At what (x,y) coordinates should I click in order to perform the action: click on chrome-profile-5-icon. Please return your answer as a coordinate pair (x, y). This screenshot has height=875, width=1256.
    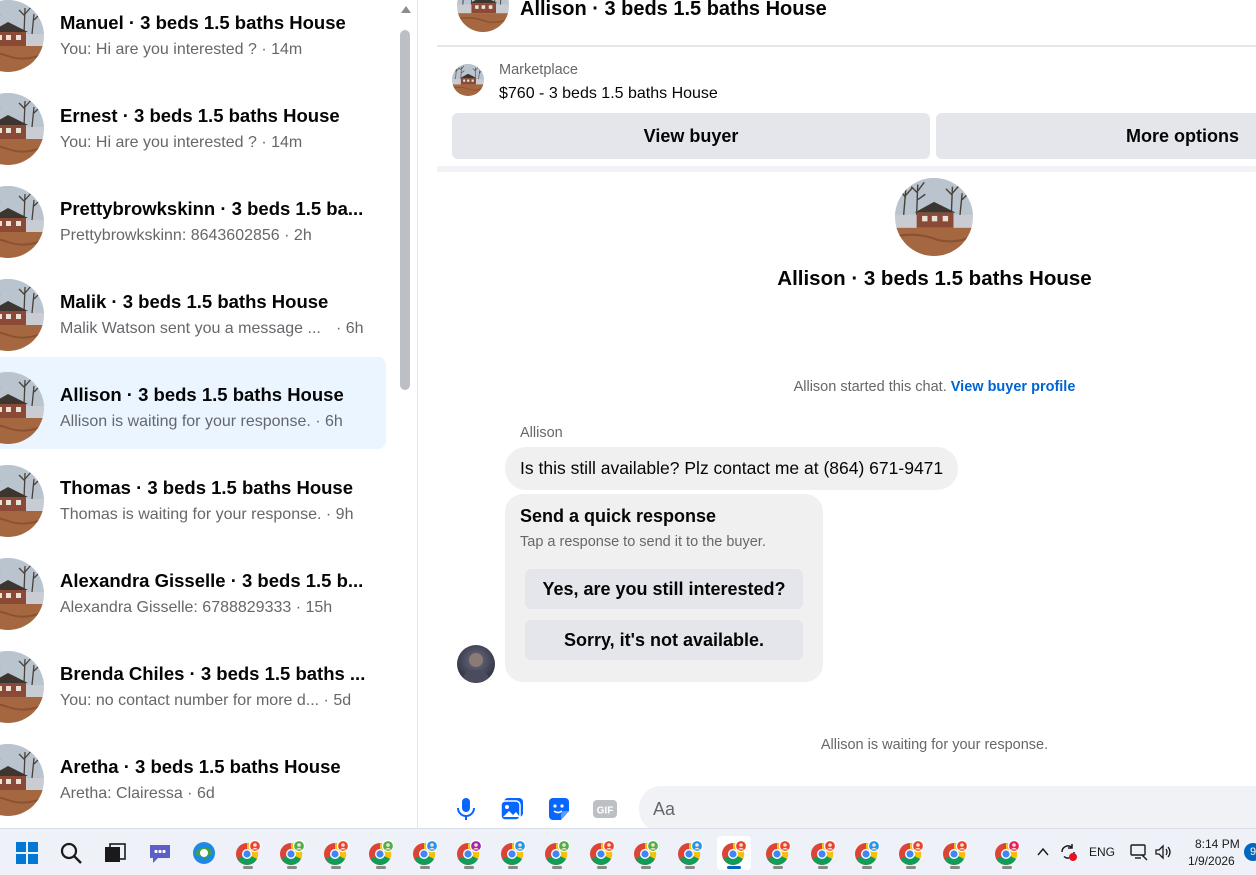
    Looking at the image, I should click on (425, 853).